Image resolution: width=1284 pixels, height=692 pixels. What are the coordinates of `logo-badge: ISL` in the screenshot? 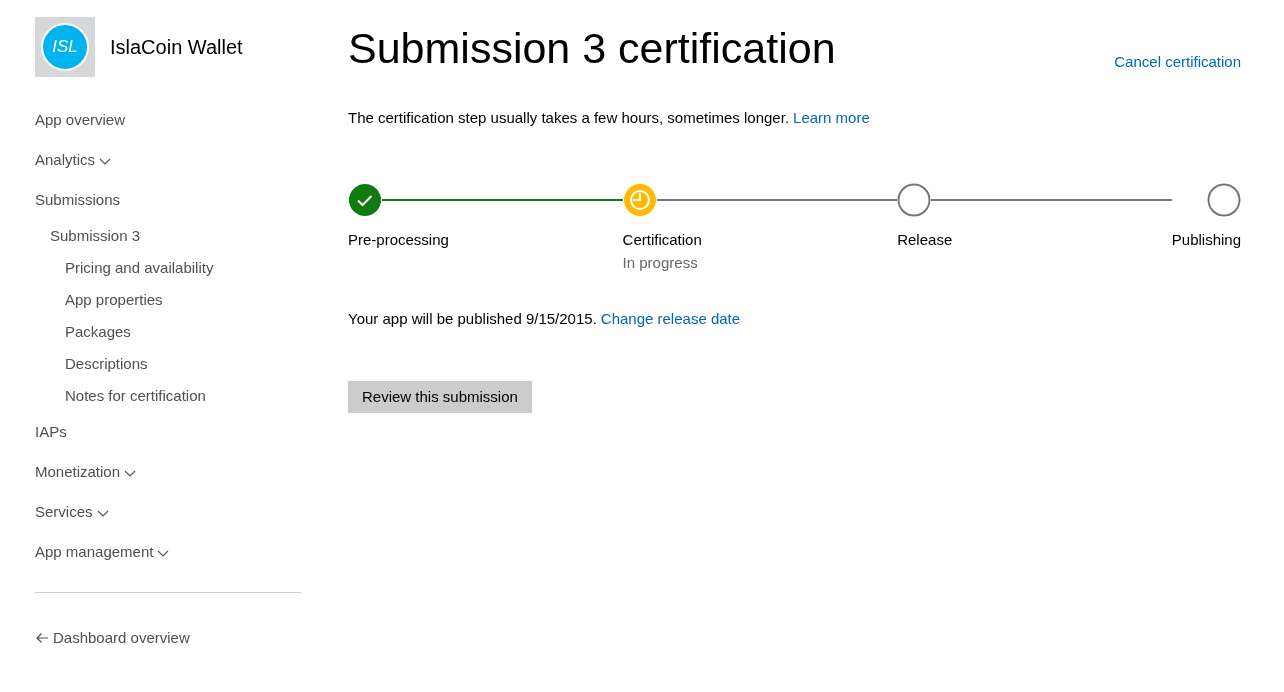 It's located at (65, 47).